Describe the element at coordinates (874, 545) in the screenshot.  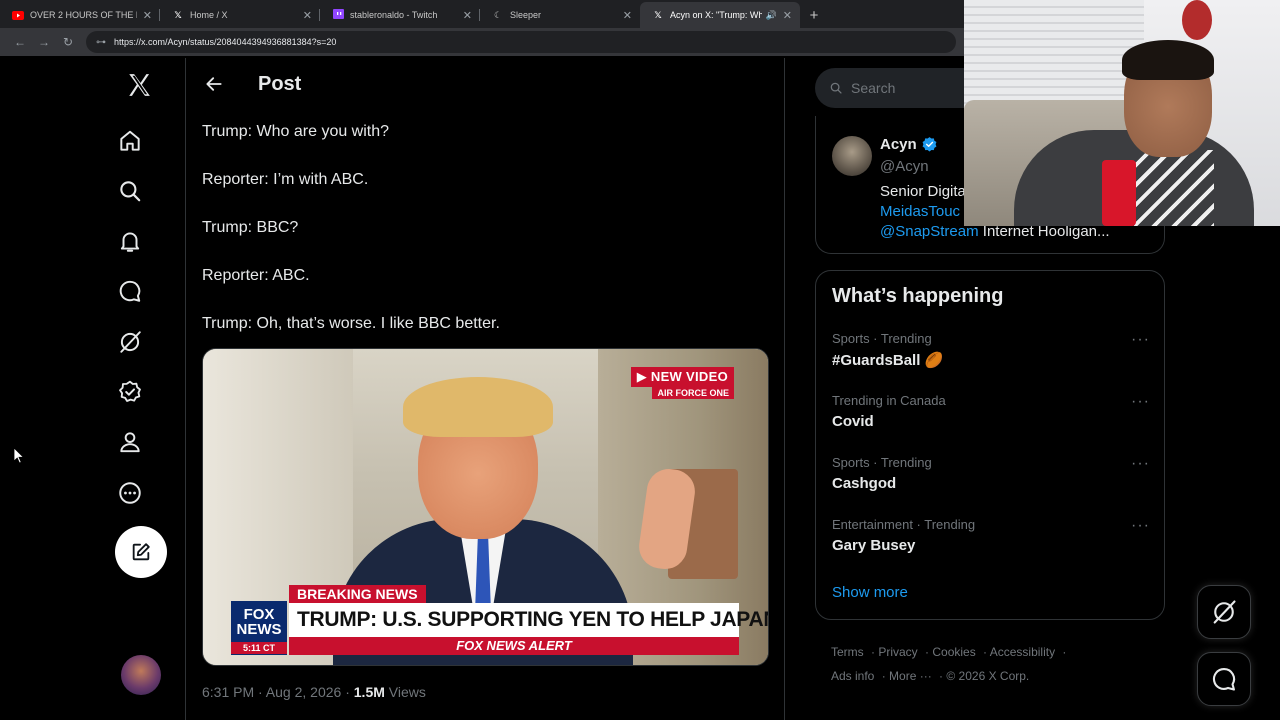
I see `trend-name: Gary Busey` at that location.